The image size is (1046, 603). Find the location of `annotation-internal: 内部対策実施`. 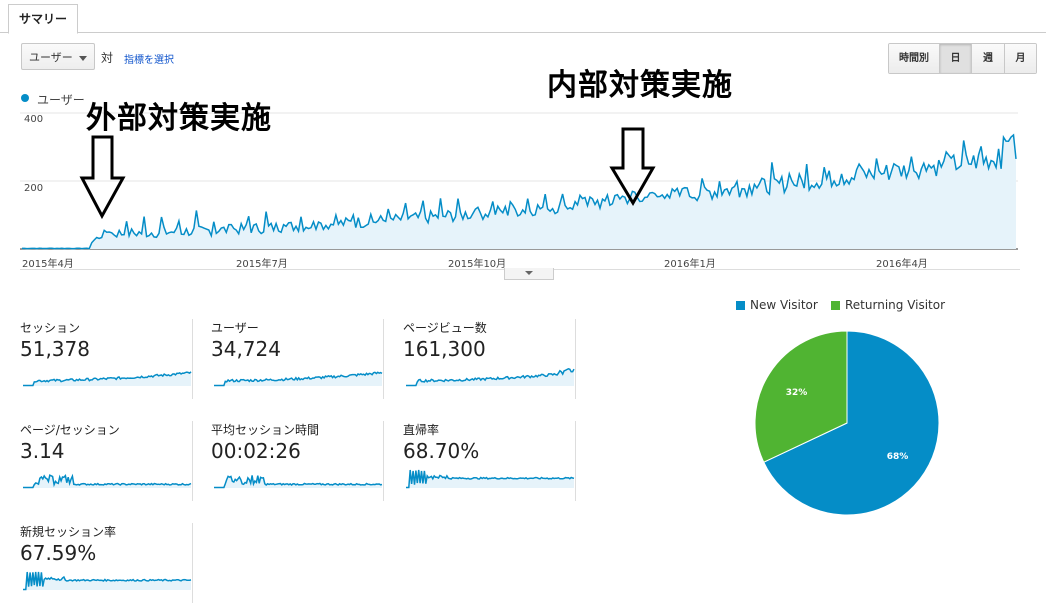

annotation-internal: 内部対策実施 is located at coordinates (640, 85).